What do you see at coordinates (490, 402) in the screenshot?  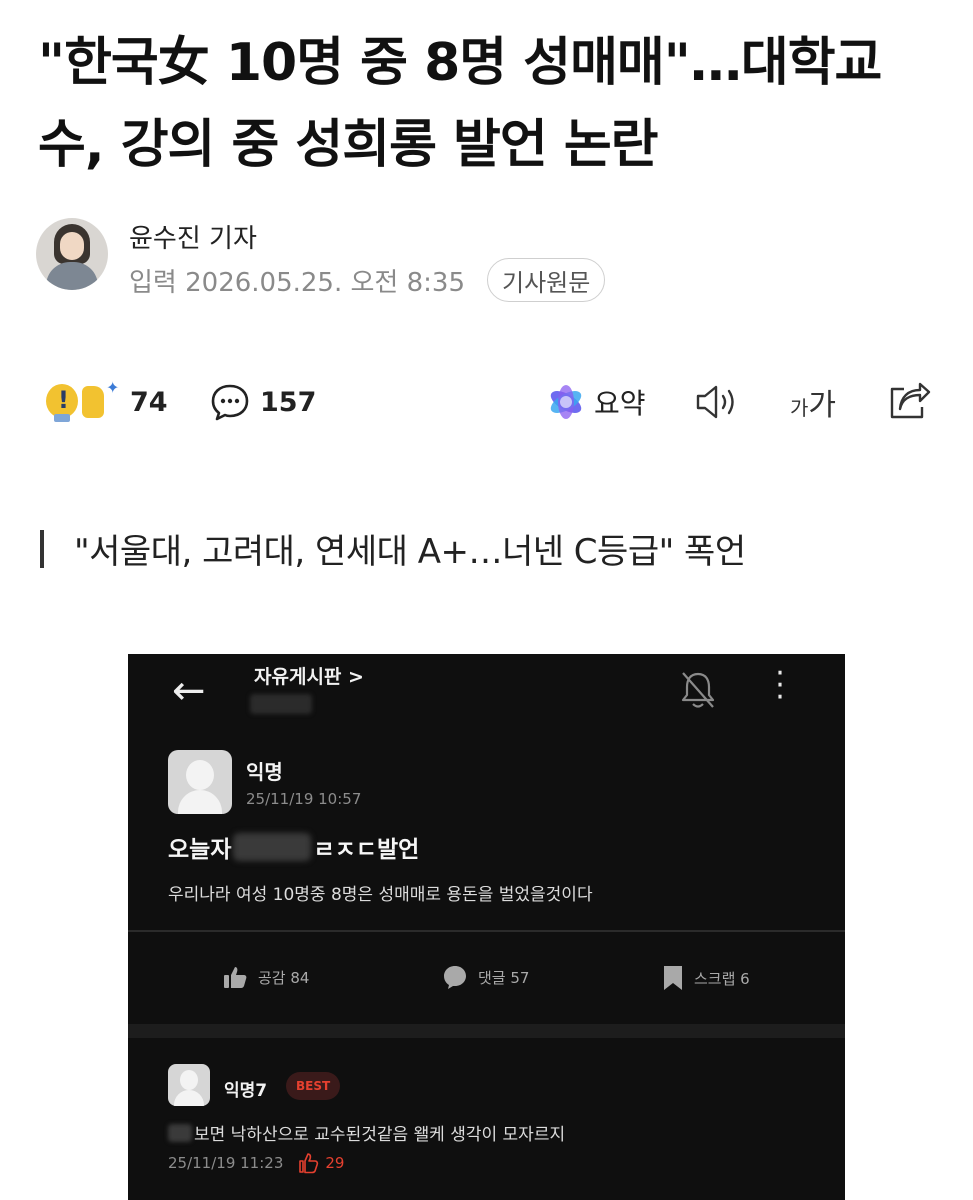 I see `article-action-bar: ! ✦ 74 157 요약 가가` at bounding box center [490, 402].